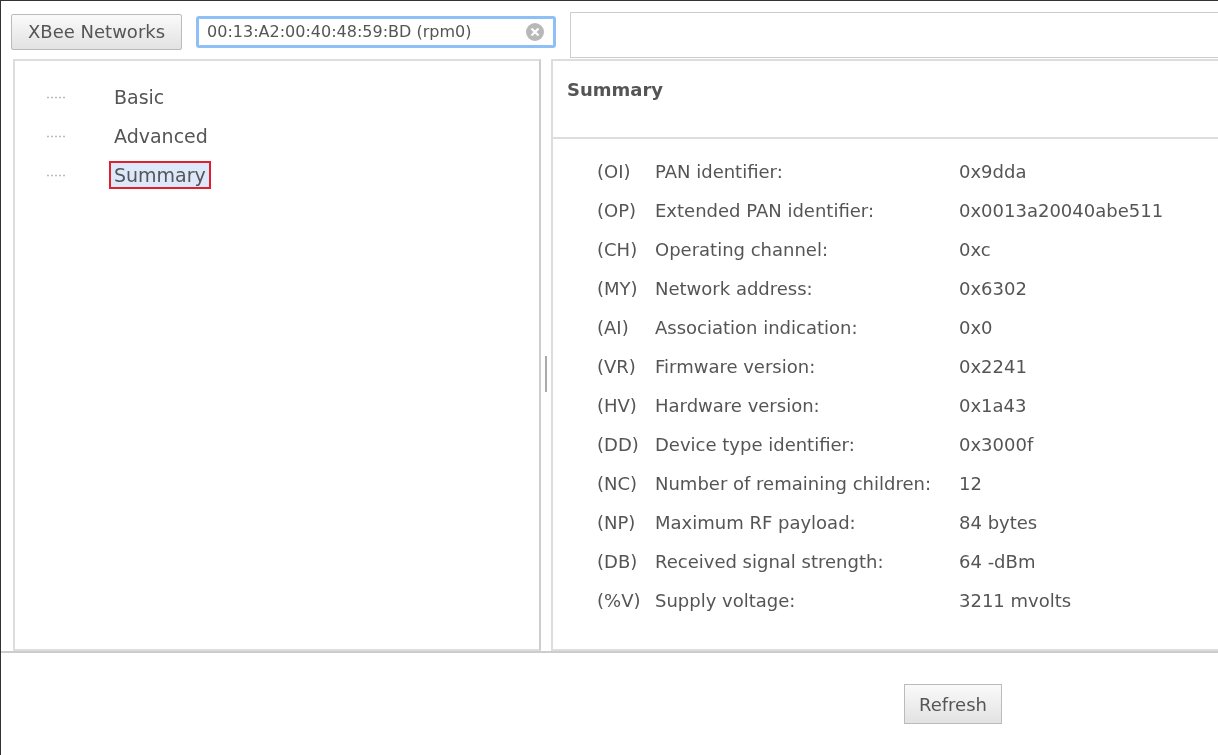  What do you see at coordinates (726, 601) in the screenshot?
I see `parameter-label: Supply voltage:` at bounding box center [726, 601].